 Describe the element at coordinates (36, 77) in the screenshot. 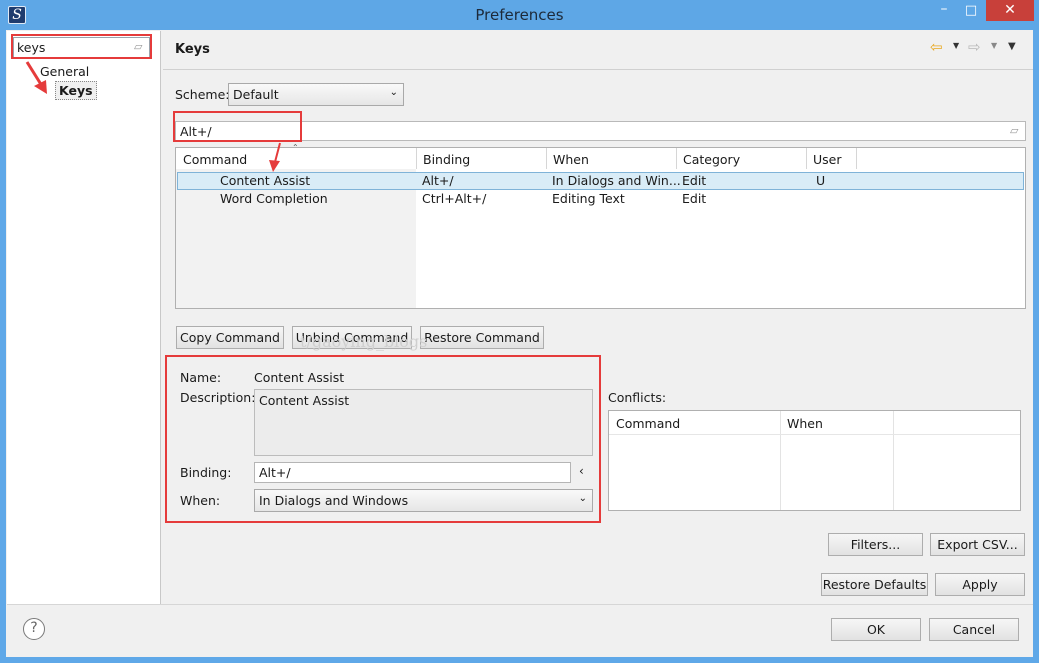

I see `annotation-arrow-tree` at that location.